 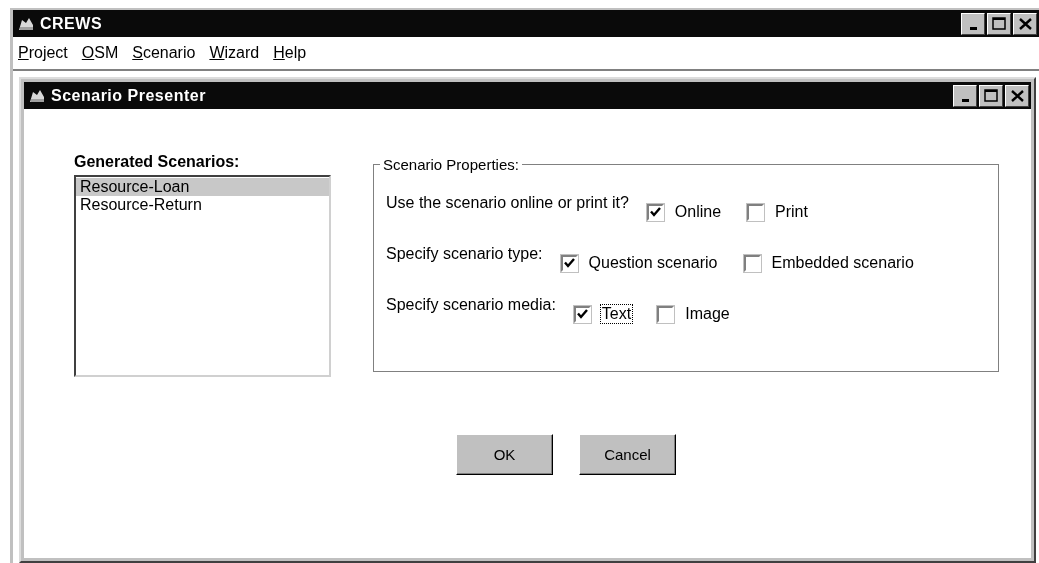 What do you see at coordinates (100, 53) in the screenshot?
I see `menu-item: OSM` at bounding box center [100, 53].